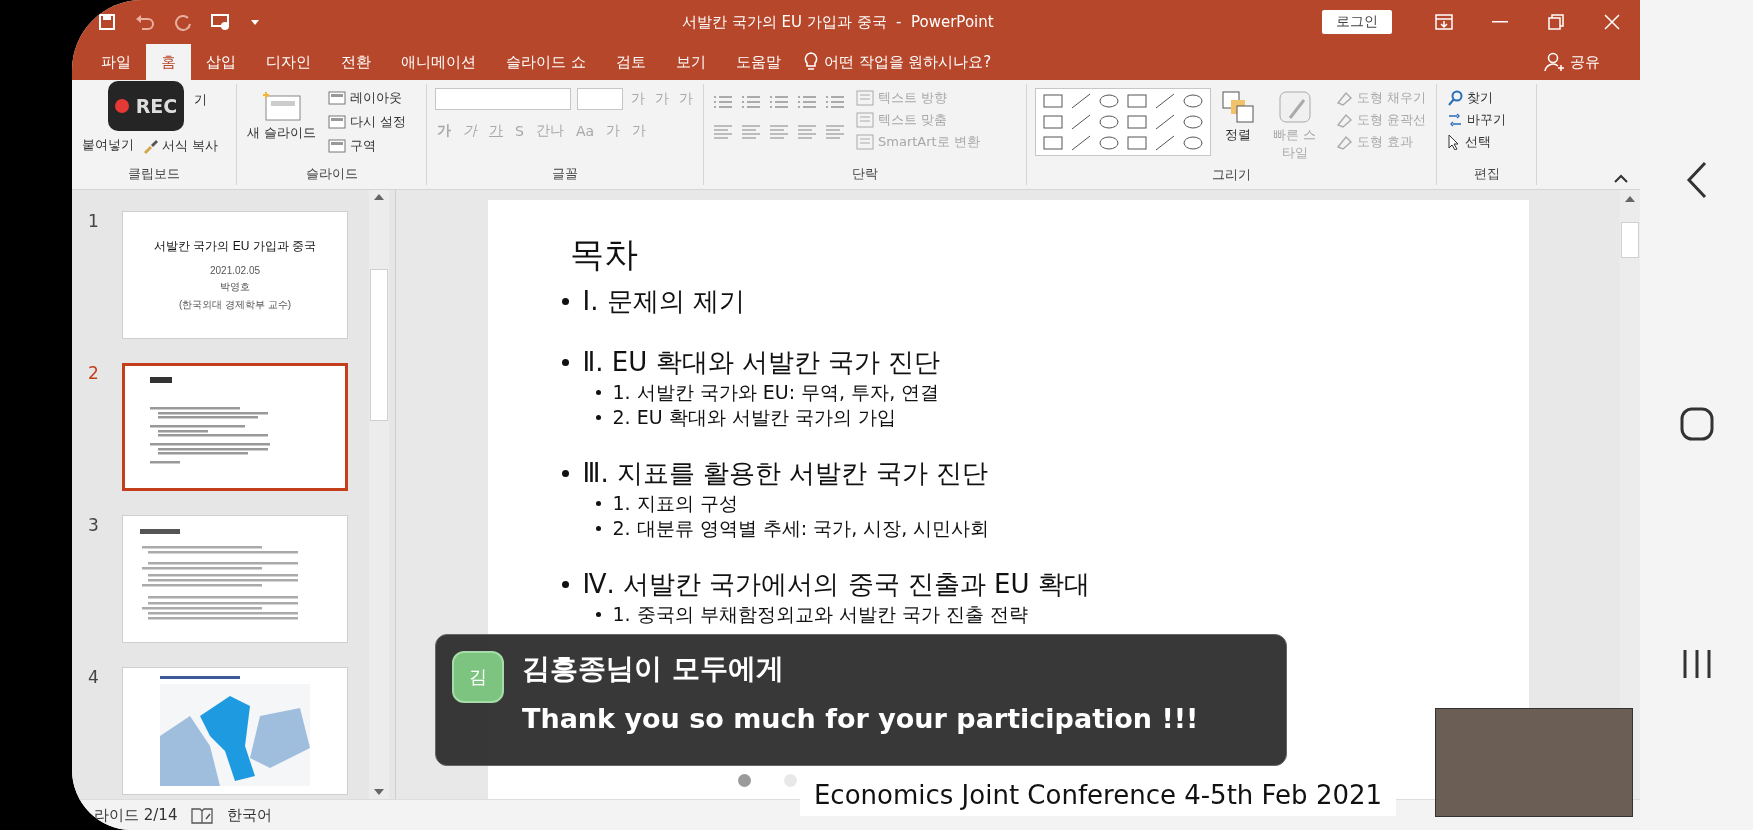 Image resolution: width=1753 pixels, height=830 pixels. I want to click on slide-title: 목차, so click(604, 254).